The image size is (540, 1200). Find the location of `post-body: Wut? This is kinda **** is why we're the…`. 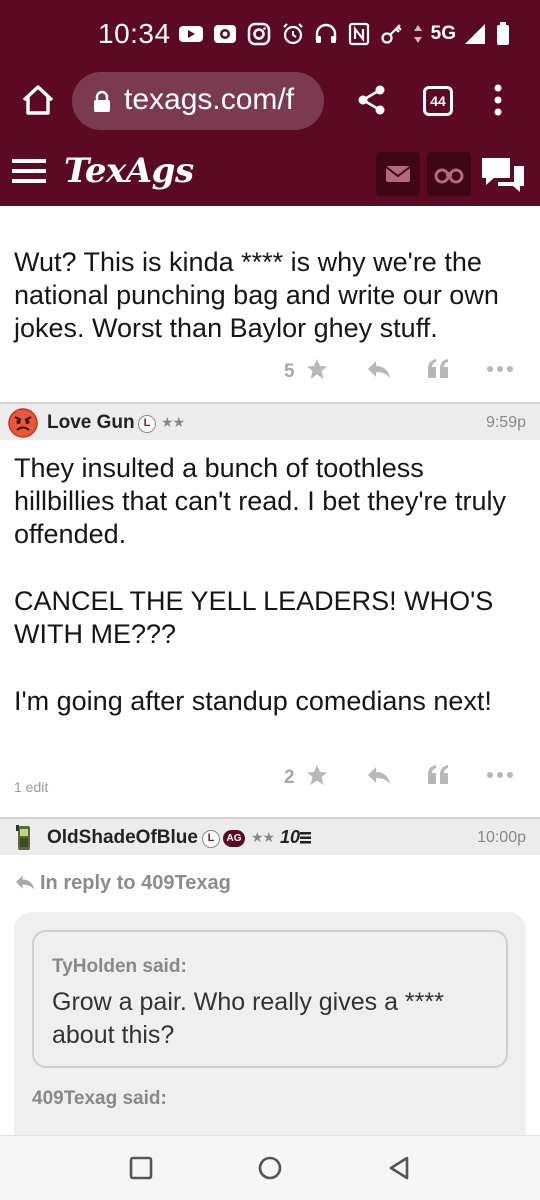

post-body: Wut? This is kinda **** is why we're the… is located at coordinates (256, 295).